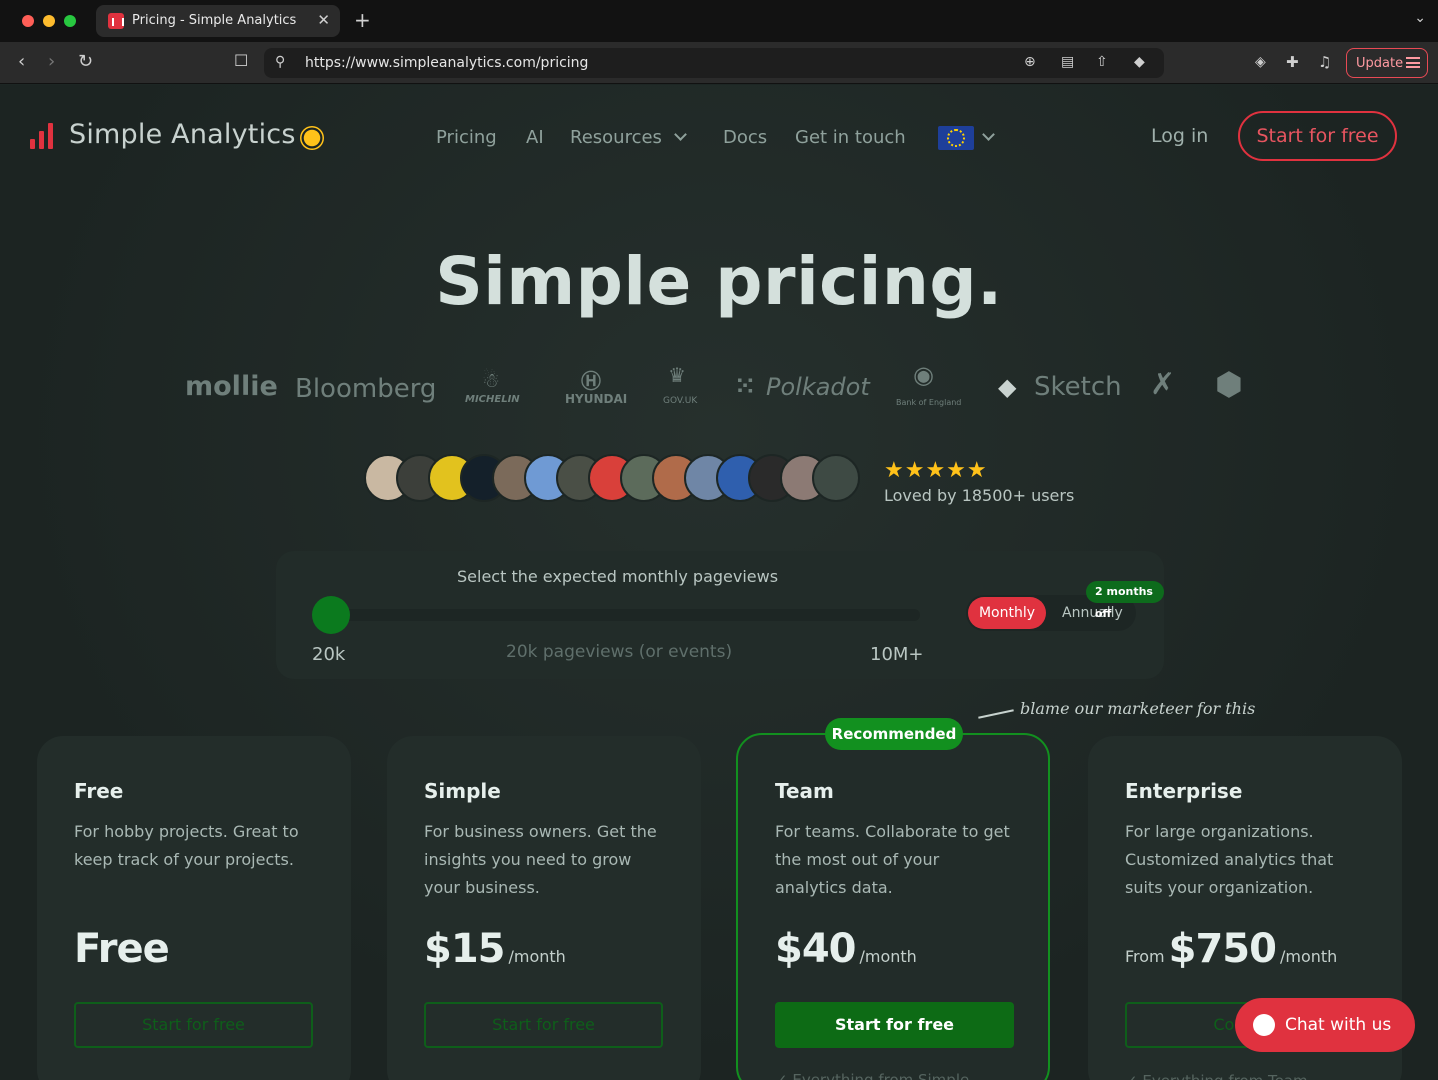 Image resolution: width=1438 pixels, height=1080 pixels. What do you see at coordinates (1138, 708) in the screenshot?
I see `marketeer-note: blame our marketeer for this` at bounding box center [1138, 708].